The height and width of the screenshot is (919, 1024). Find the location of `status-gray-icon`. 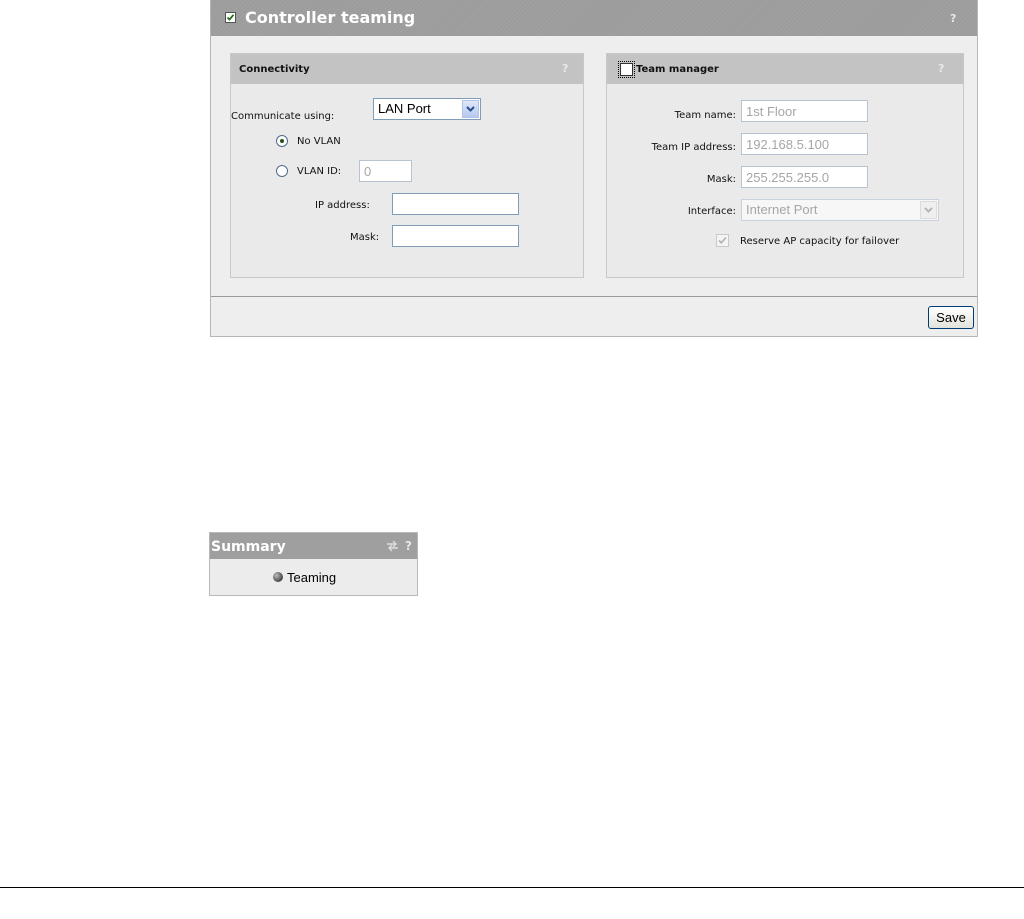

status-gray-icon is located at coordinates (278, 577).